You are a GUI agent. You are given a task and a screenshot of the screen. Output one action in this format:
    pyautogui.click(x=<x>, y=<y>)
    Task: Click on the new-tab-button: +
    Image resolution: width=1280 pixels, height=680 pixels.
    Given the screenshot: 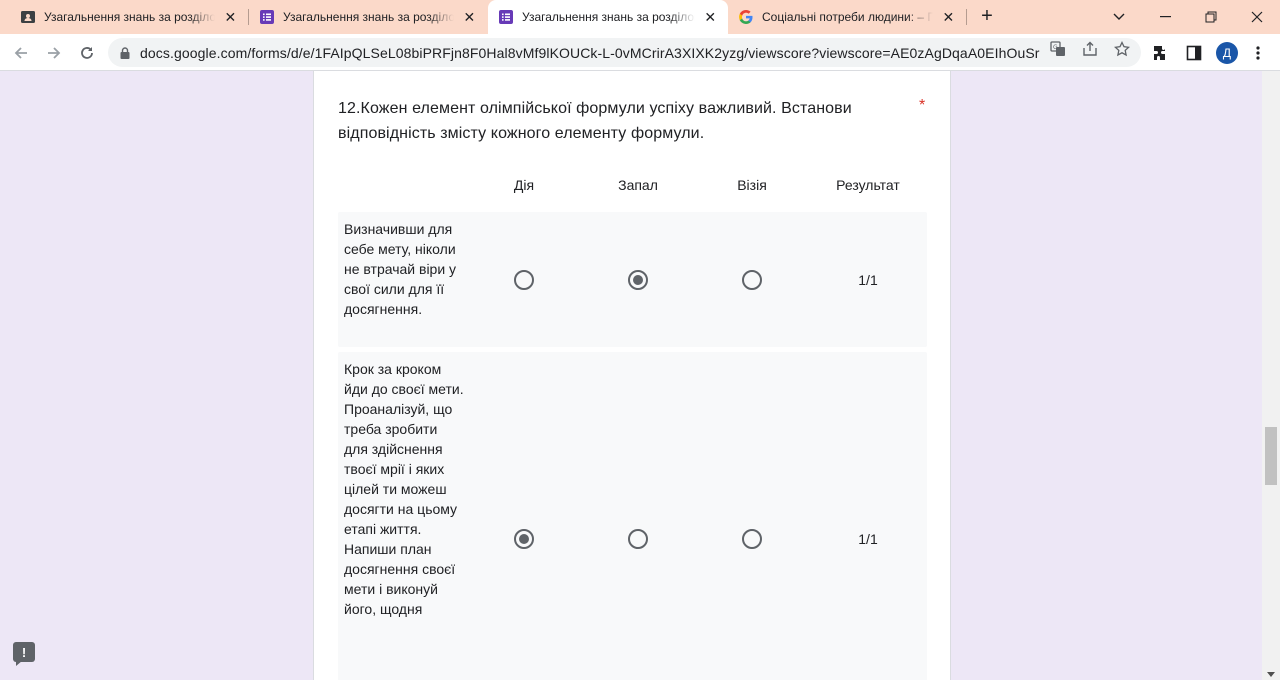 What is the action you would take?
    pyautogui.click(x=987, y=17)
    